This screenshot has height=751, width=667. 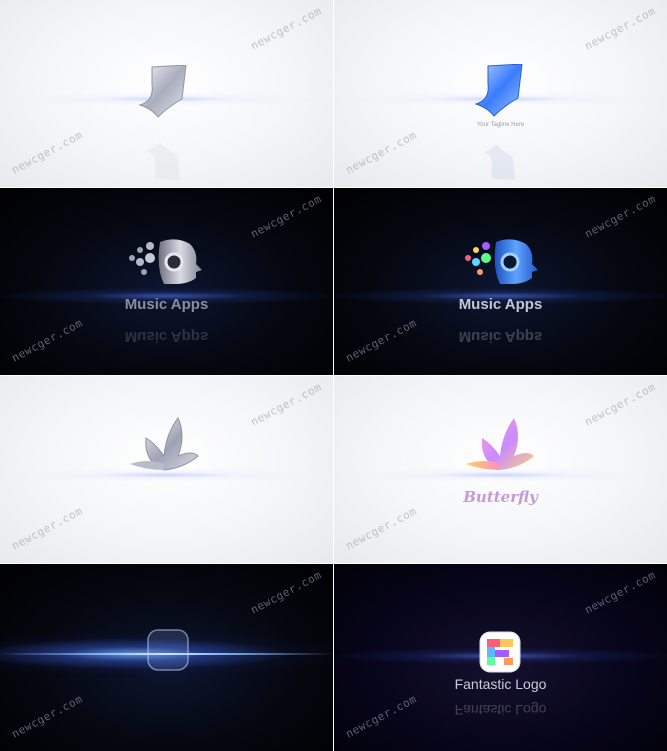 I want to click on tagline: Your Tagline Here, so click(x=500, y=125).